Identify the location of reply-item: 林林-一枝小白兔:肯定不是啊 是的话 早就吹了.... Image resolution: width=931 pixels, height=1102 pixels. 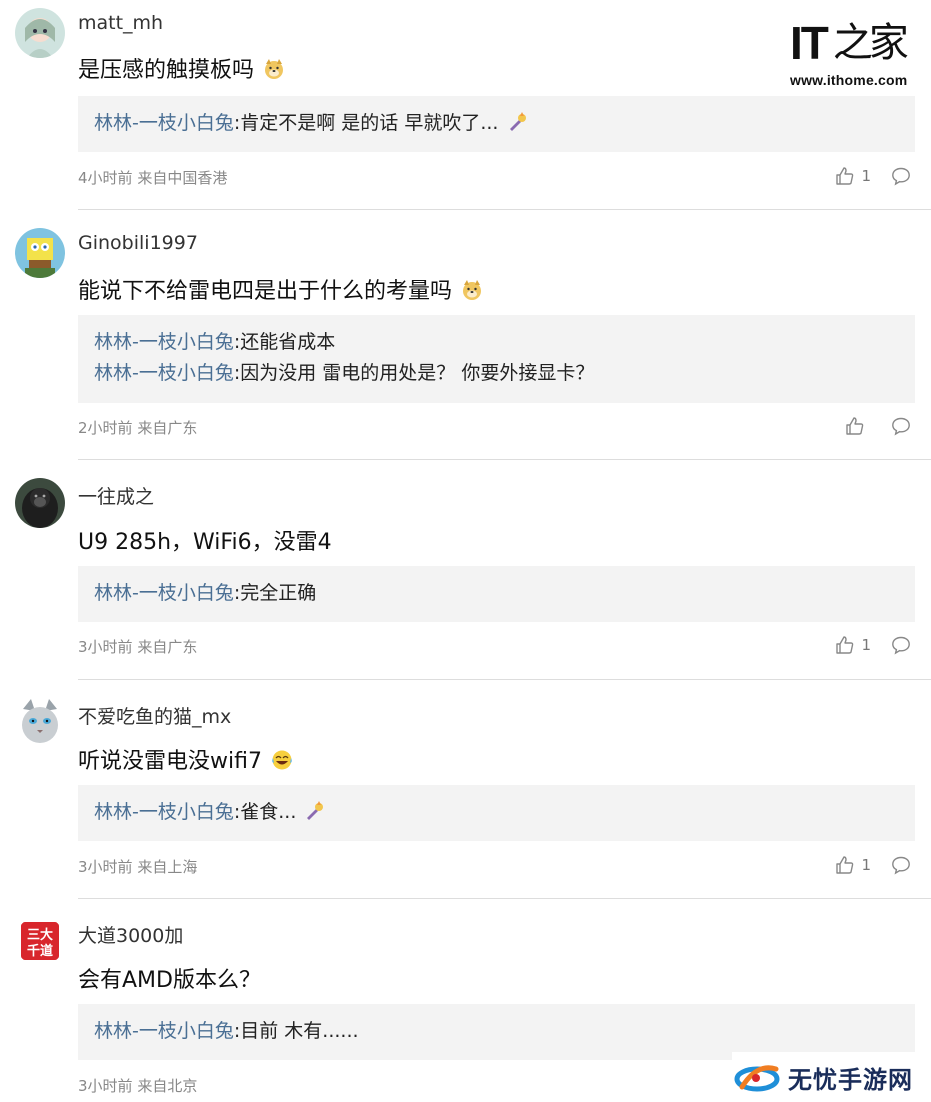
(496, 123).